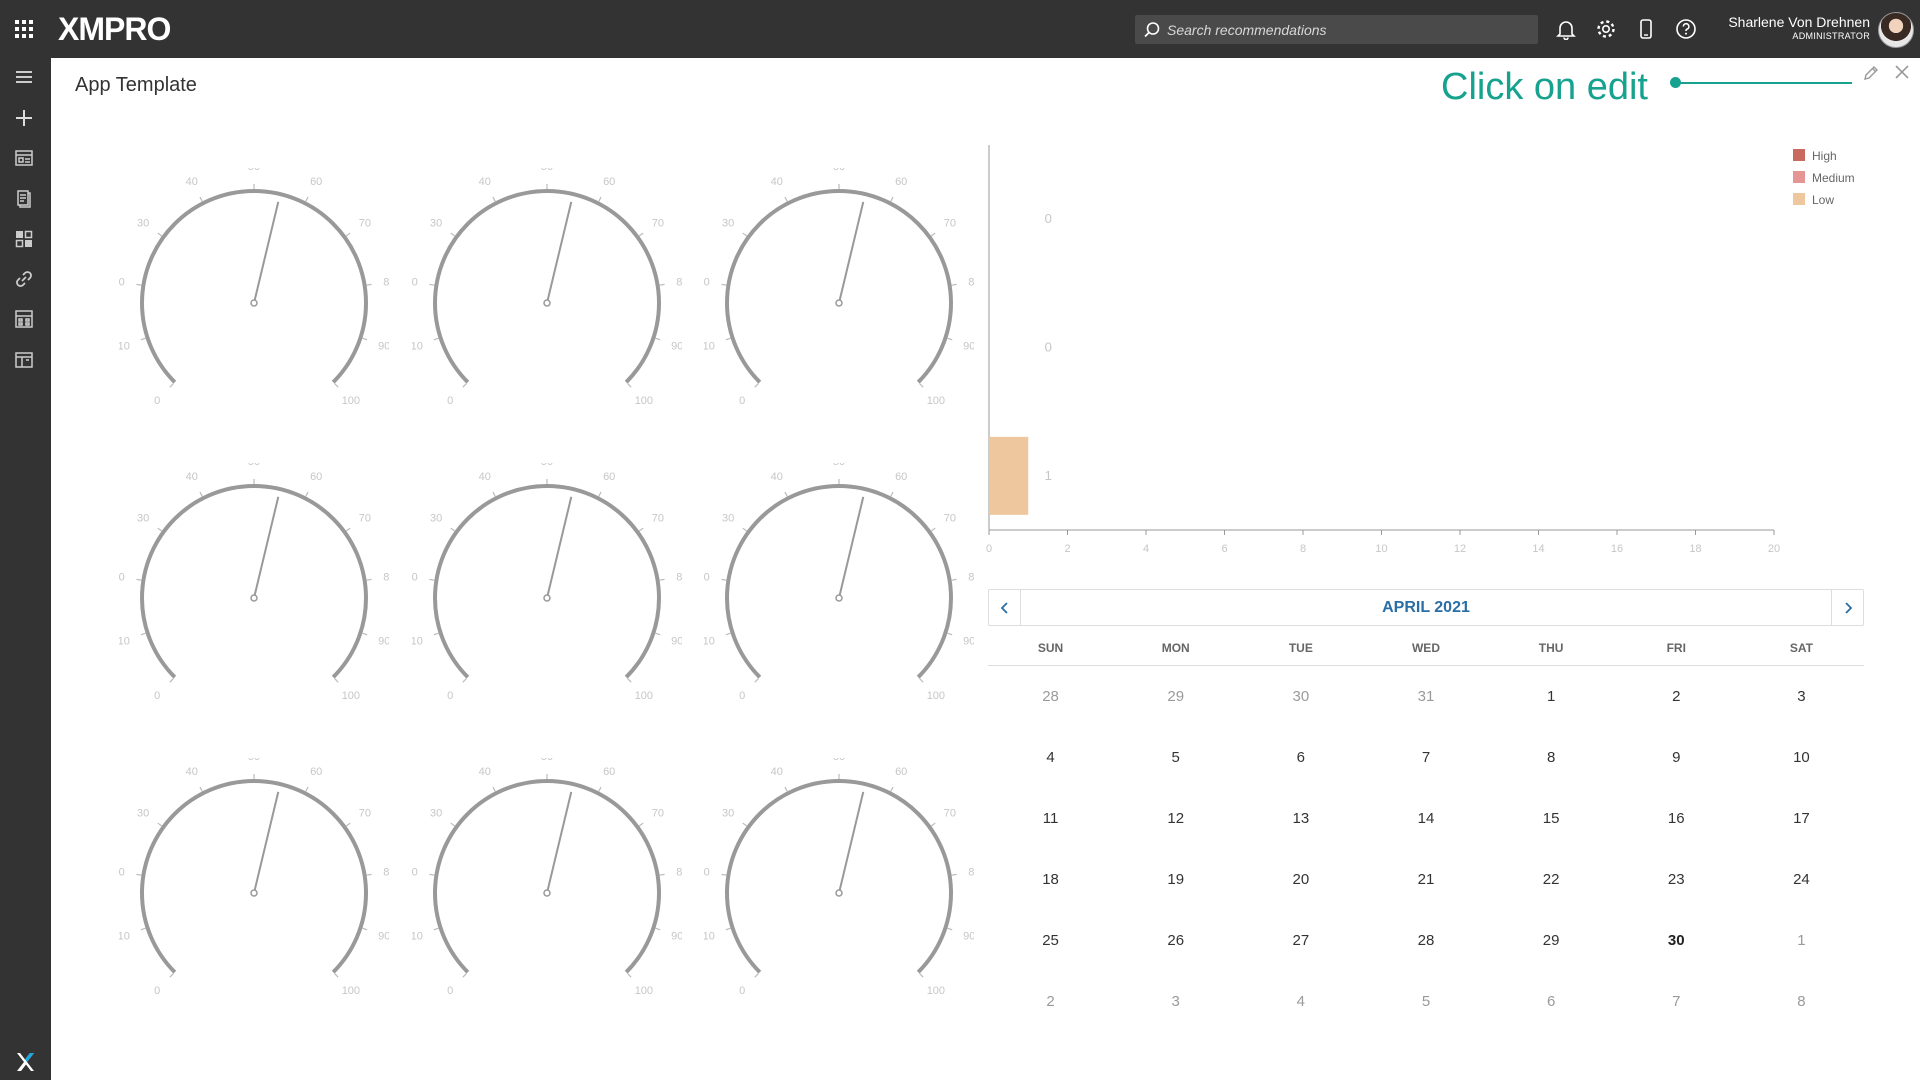 This screenshot has width=1920, height=1080. What do you see at coordinates (1300, 940) in the screenshot?
I see `calendar-day: 27` at bounding box center [1300, 940].